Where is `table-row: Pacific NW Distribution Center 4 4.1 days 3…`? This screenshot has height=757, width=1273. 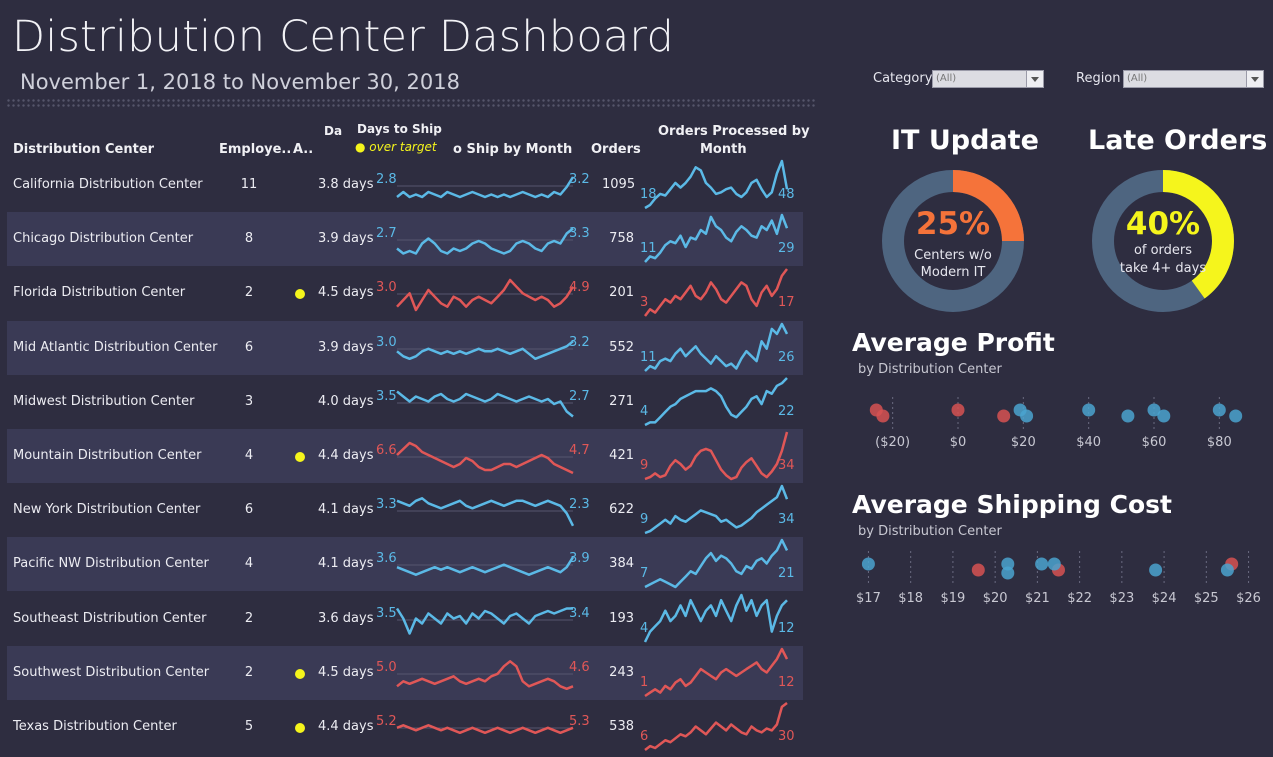 table-row: Pacific NW Distribution Center 4 4.1 days 3… is located at coordinates (405, 564).